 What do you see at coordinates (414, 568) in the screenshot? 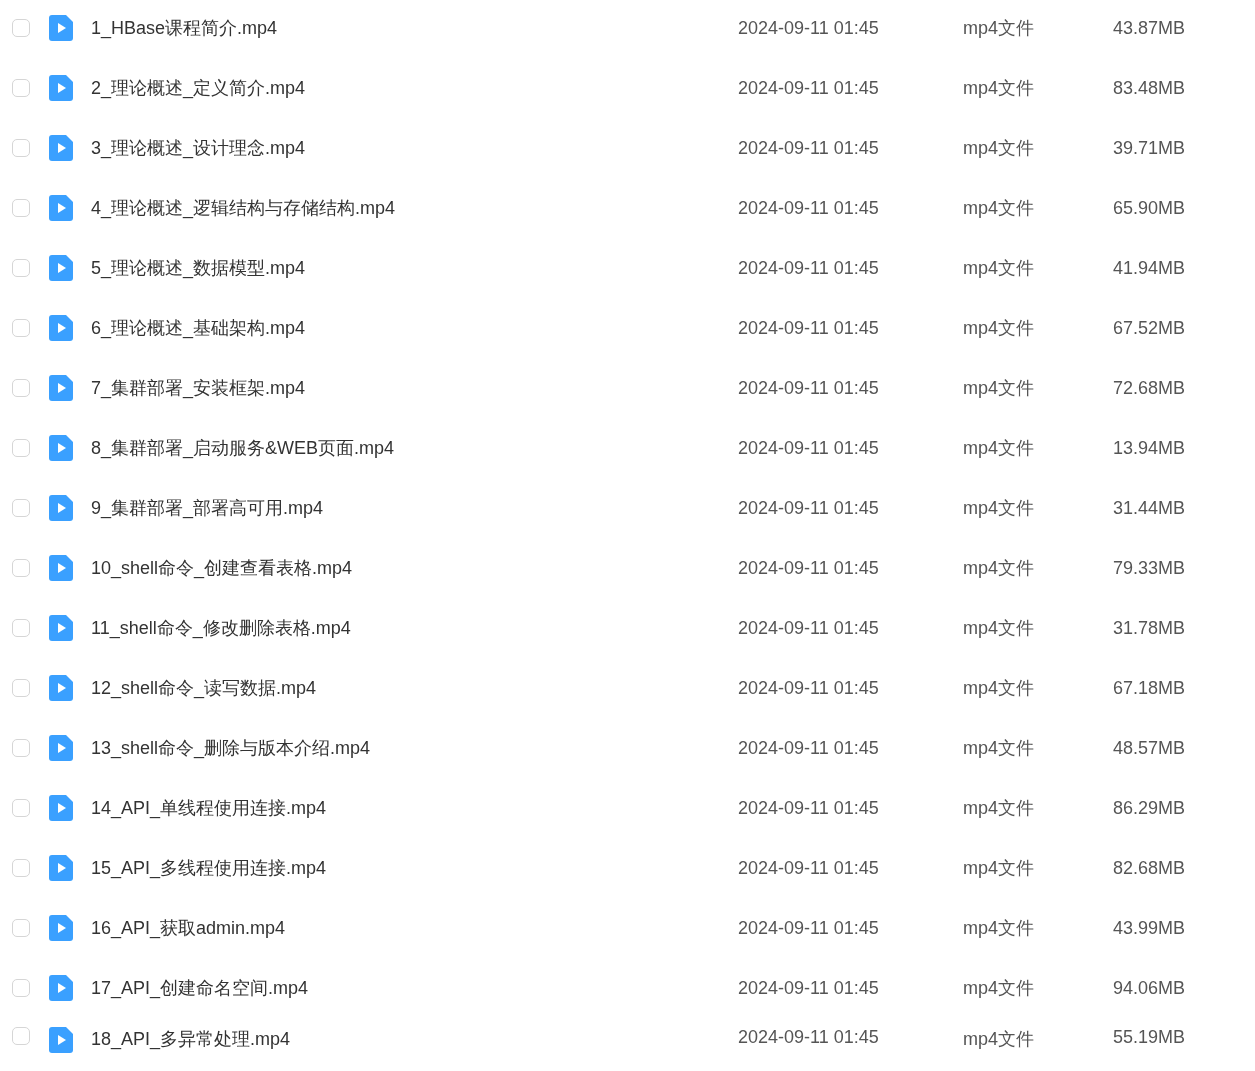
I see `file-name: 10_shell命令_创建查看表格.mp4` at bounding box center [414, 568].